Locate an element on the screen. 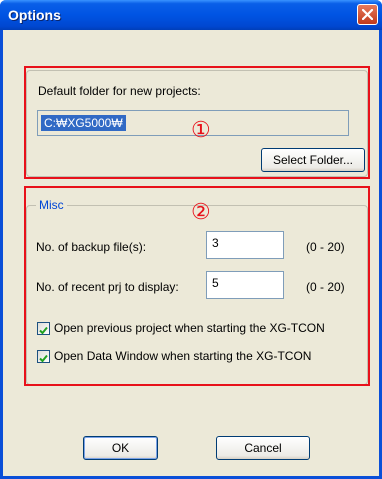  annotation-marker-2: ② is located at coordinates (201, 212).